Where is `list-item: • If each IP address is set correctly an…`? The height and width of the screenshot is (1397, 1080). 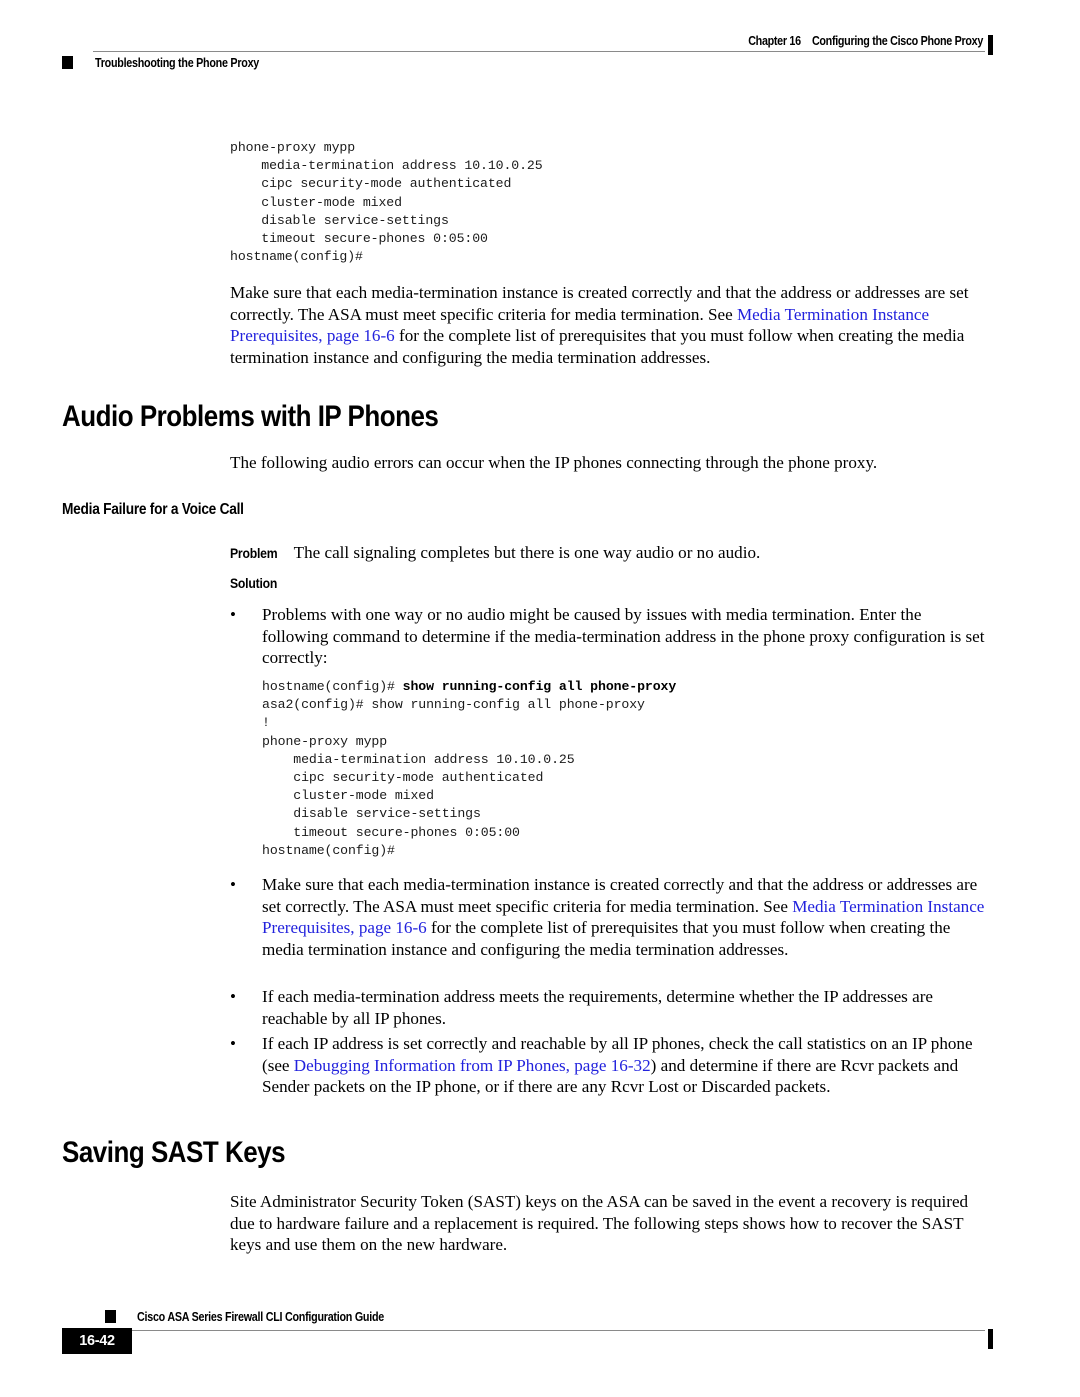 list-item: • If each IP address is set correctly an… is located at coordinates (611, 1065).